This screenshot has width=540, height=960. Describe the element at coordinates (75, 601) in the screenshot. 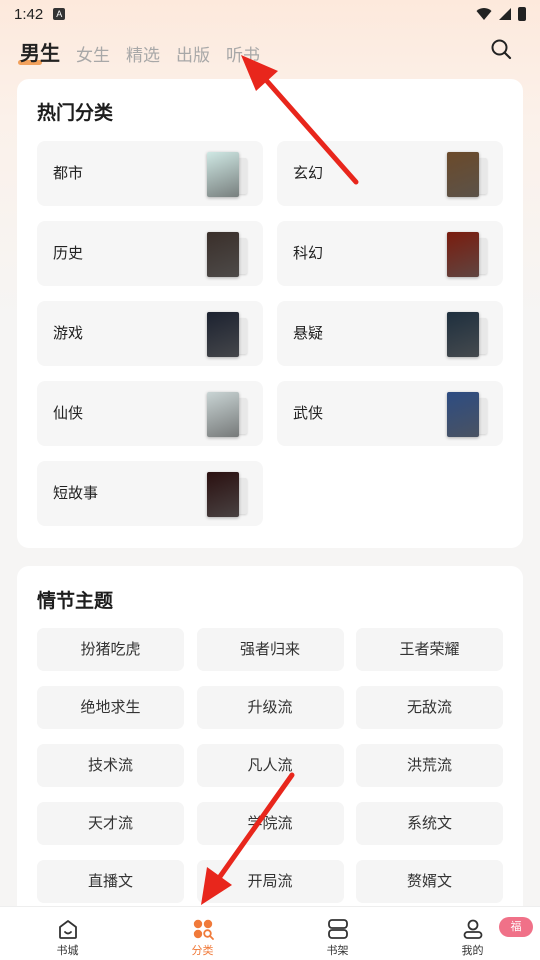

I see `plot-themes-title: 情节主题` at that location.